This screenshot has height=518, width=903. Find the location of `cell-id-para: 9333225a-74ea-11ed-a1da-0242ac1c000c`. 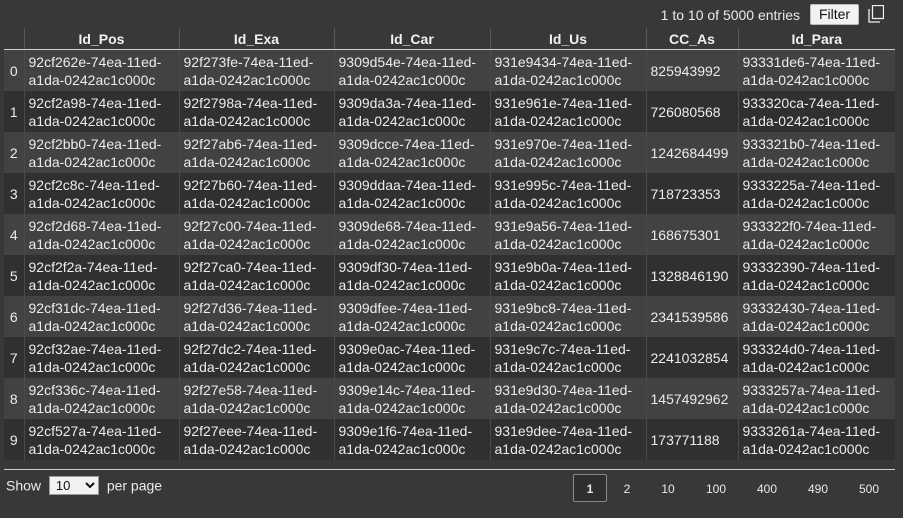

cell-id-para: 9333225a-74ea-11ed-a1da-0242ac1c000c is located at coordinates (816, 193).